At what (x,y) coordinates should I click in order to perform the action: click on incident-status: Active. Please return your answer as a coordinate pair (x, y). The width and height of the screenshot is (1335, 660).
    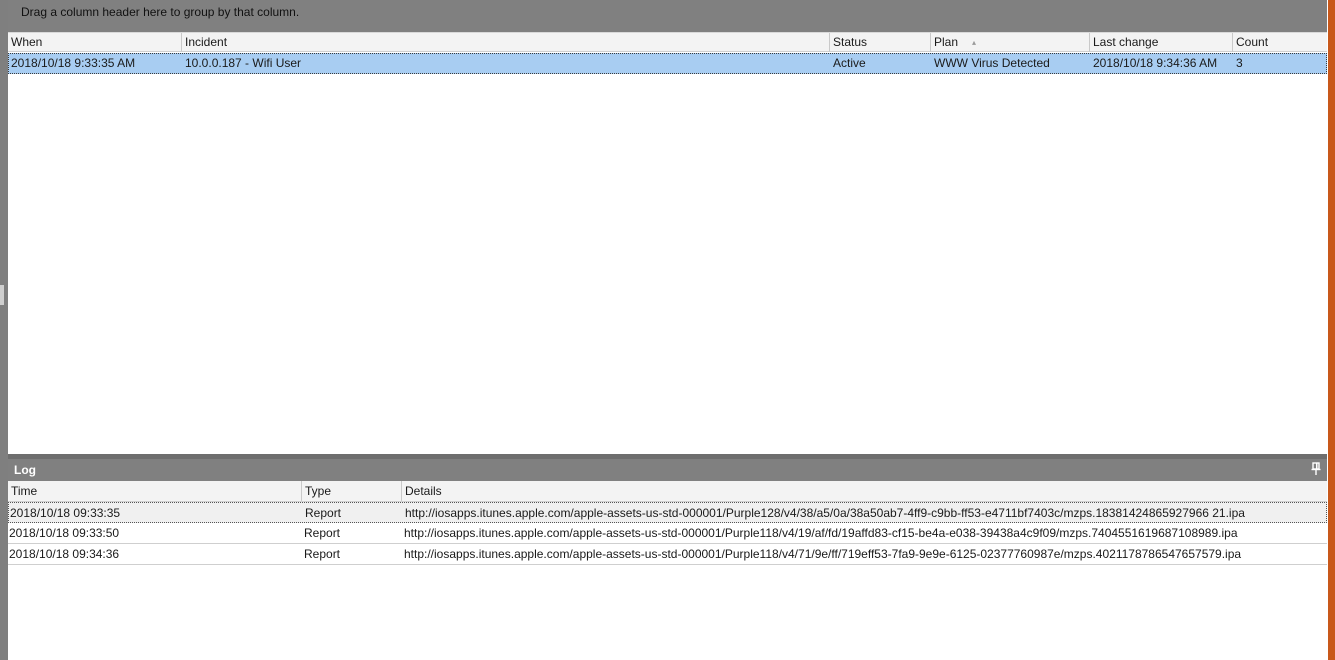
    Looking at the image, I should click on (849, 63).